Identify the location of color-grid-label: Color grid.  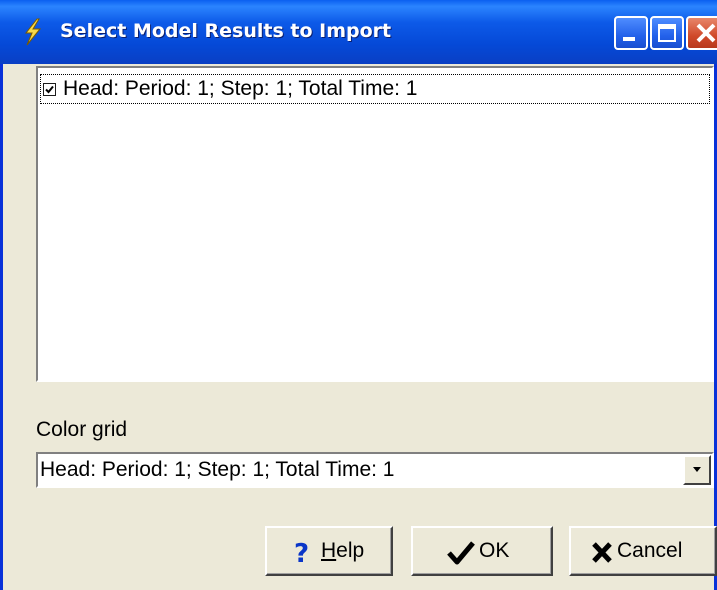
(82, 429).